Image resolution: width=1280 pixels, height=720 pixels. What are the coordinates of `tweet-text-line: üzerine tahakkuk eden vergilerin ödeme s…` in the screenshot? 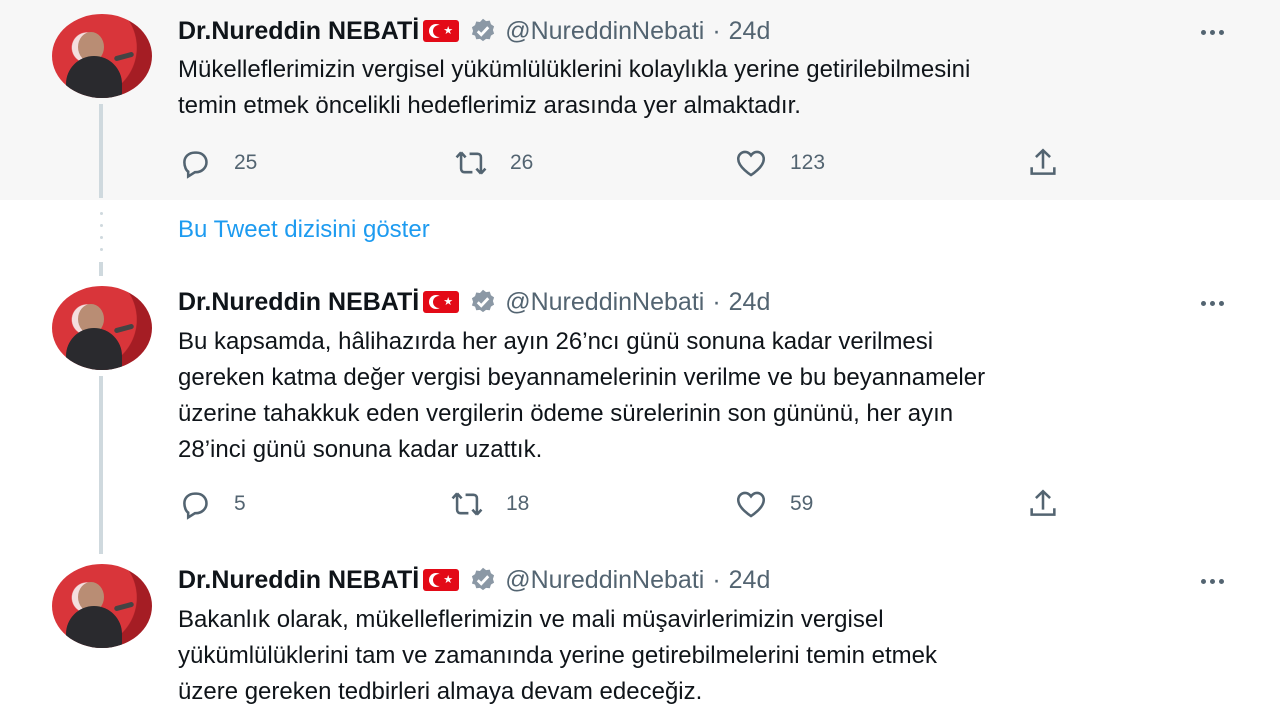 It's located at (566, 413).